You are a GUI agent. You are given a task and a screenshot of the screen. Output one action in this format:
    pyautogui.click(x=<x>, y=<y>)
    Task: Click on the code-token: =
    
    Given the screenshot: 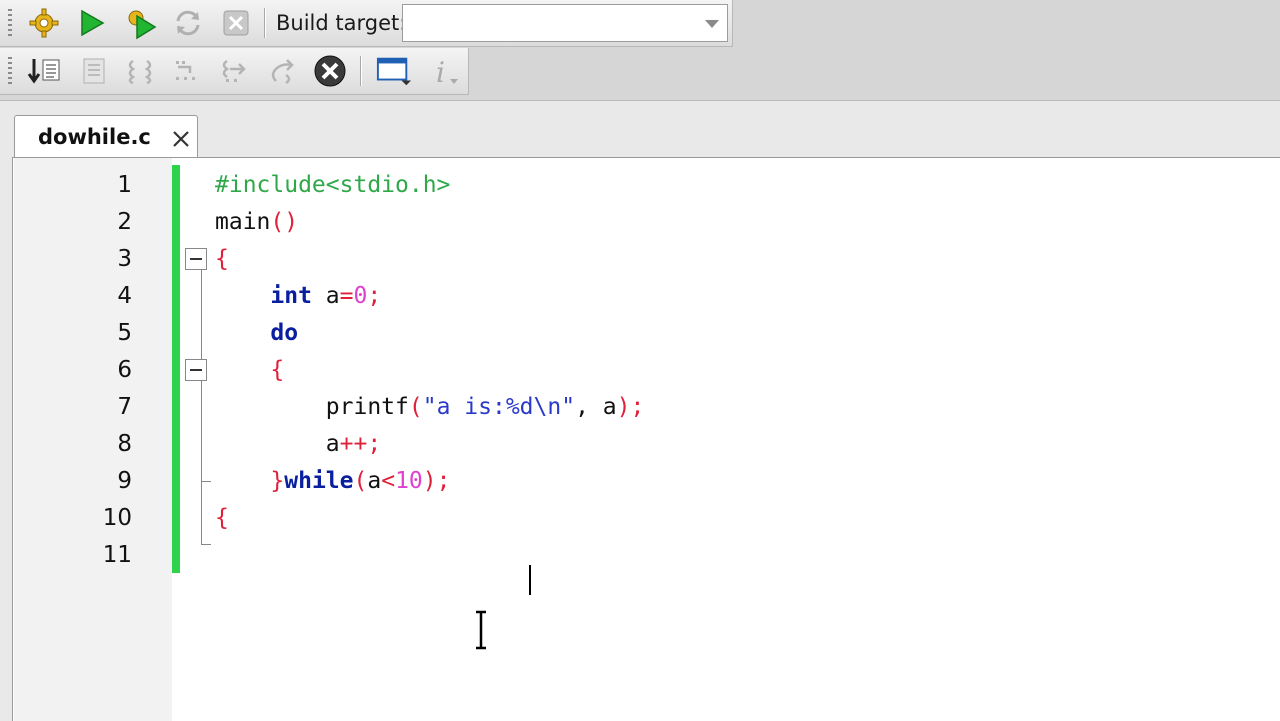 What is the action you would take?
    pyautogui.click(x=346, y=296)
    